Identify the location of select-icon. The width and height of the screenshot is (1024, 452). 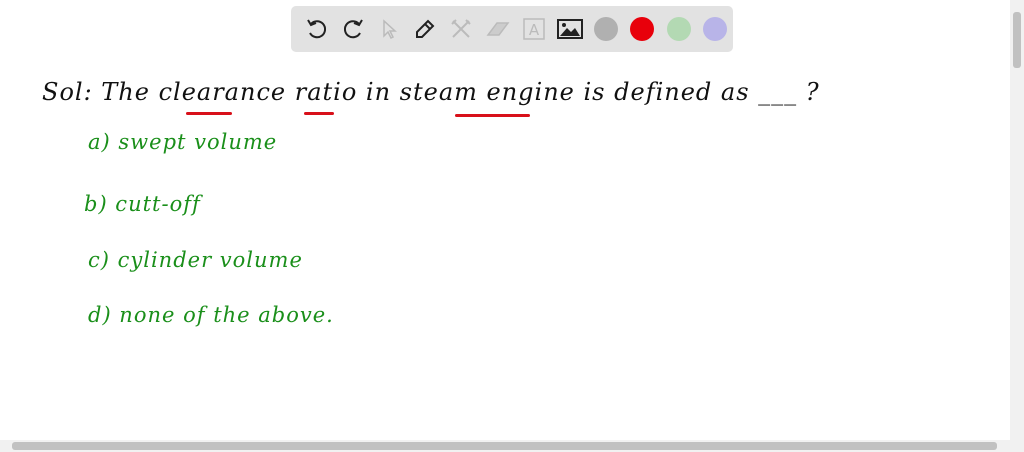
(390, 29).